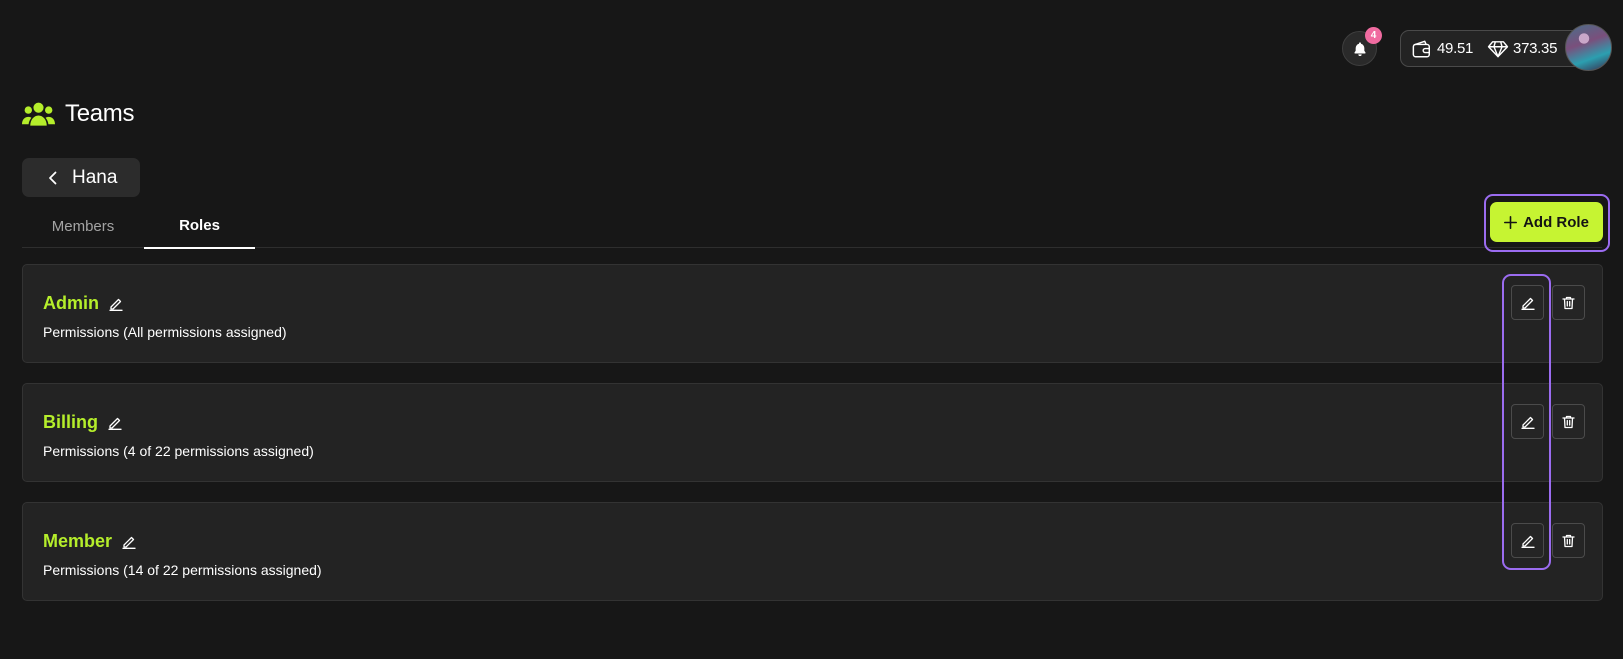  I want to click on wallet-balance: 49.51, so click(1442, 49).